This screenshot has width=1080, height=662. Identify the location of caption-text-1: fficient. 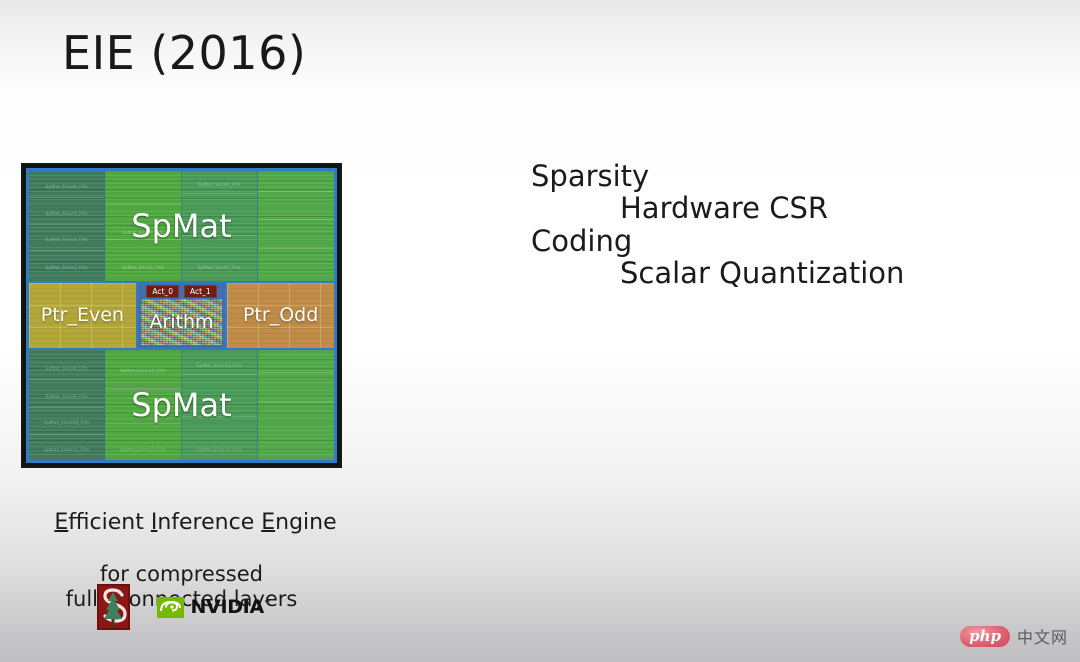
(109, 522).